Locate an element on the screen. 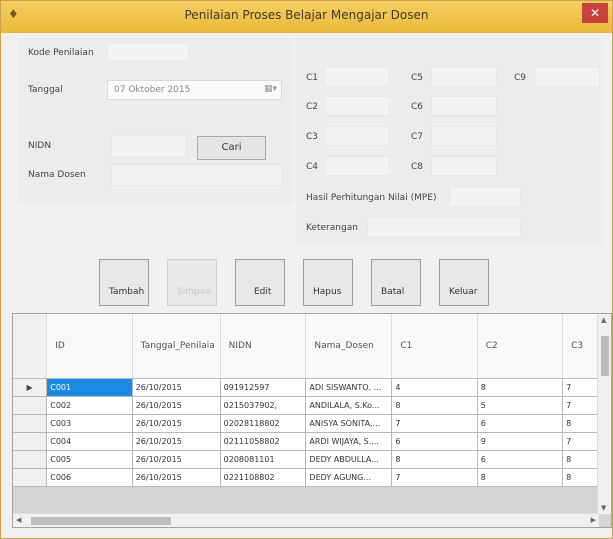 The image size is (613, 539). nidn-field is located at coordinates (149, 146).